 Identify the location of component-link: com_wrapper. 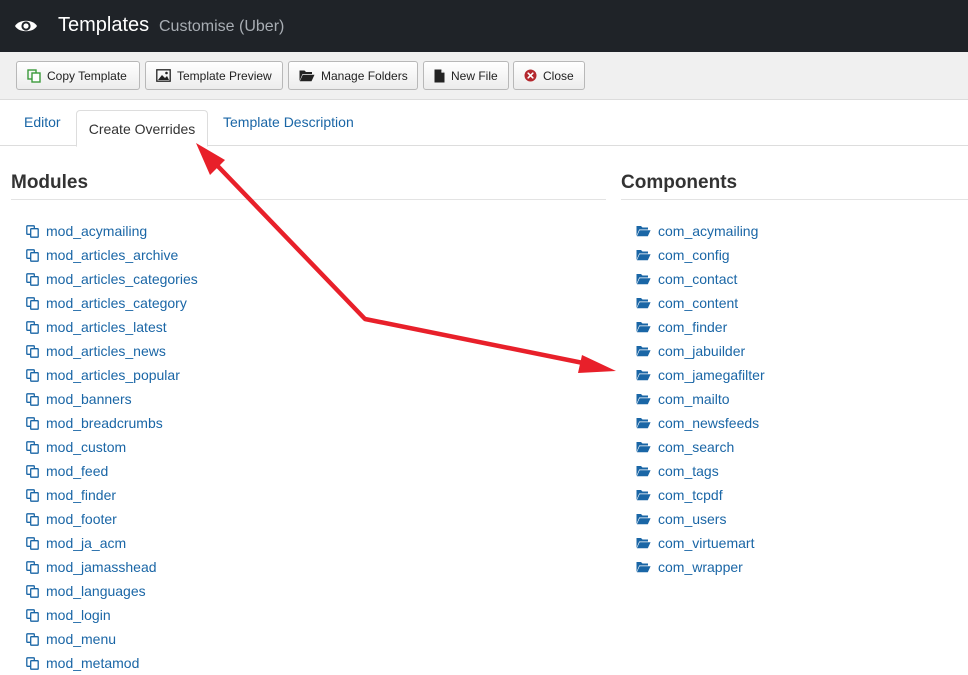
(700, 567).